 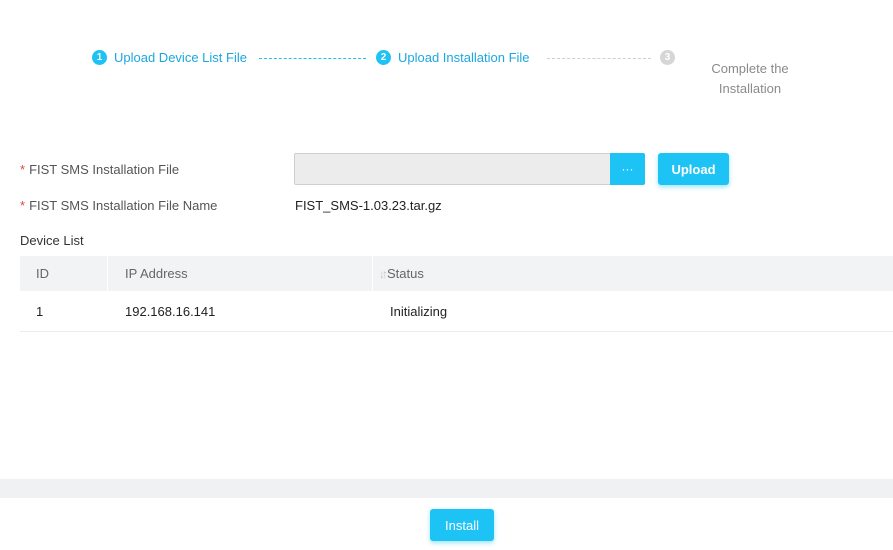 I want to click on cell-id: 1, so click(x=40, y=311).